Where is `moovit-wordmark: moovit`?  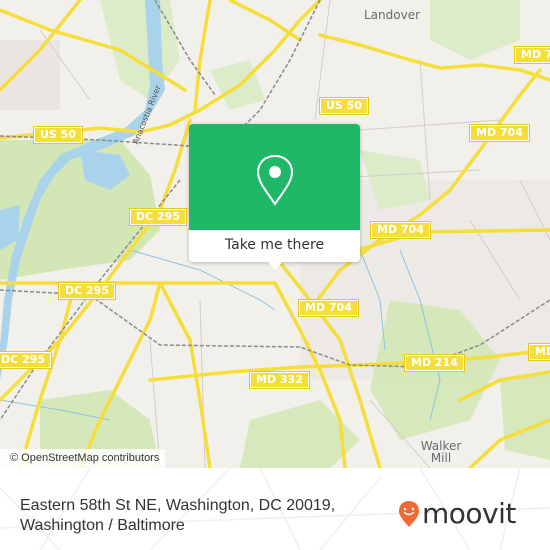
moovit-wordmark: moovit is located at coordinates (469, 513).